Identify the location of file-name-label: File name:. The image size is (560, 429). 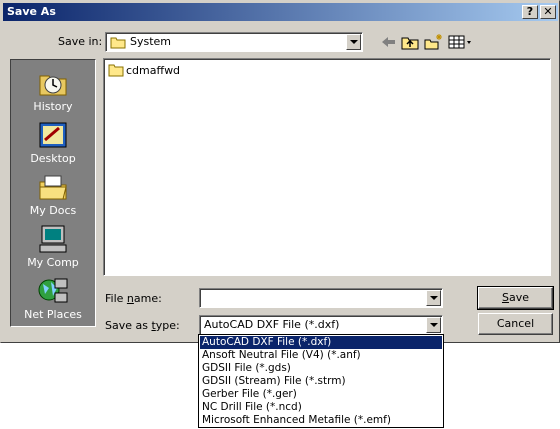
(133, 298).